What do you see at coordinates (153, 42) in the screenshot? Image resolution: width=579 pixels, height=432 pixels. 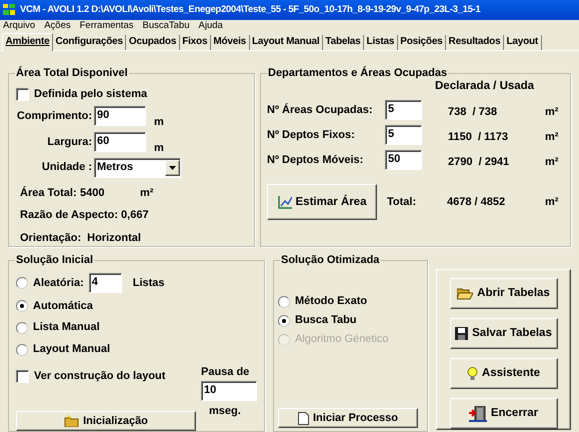 I see `tab: Ocupados` at bounding box center [153, 42].